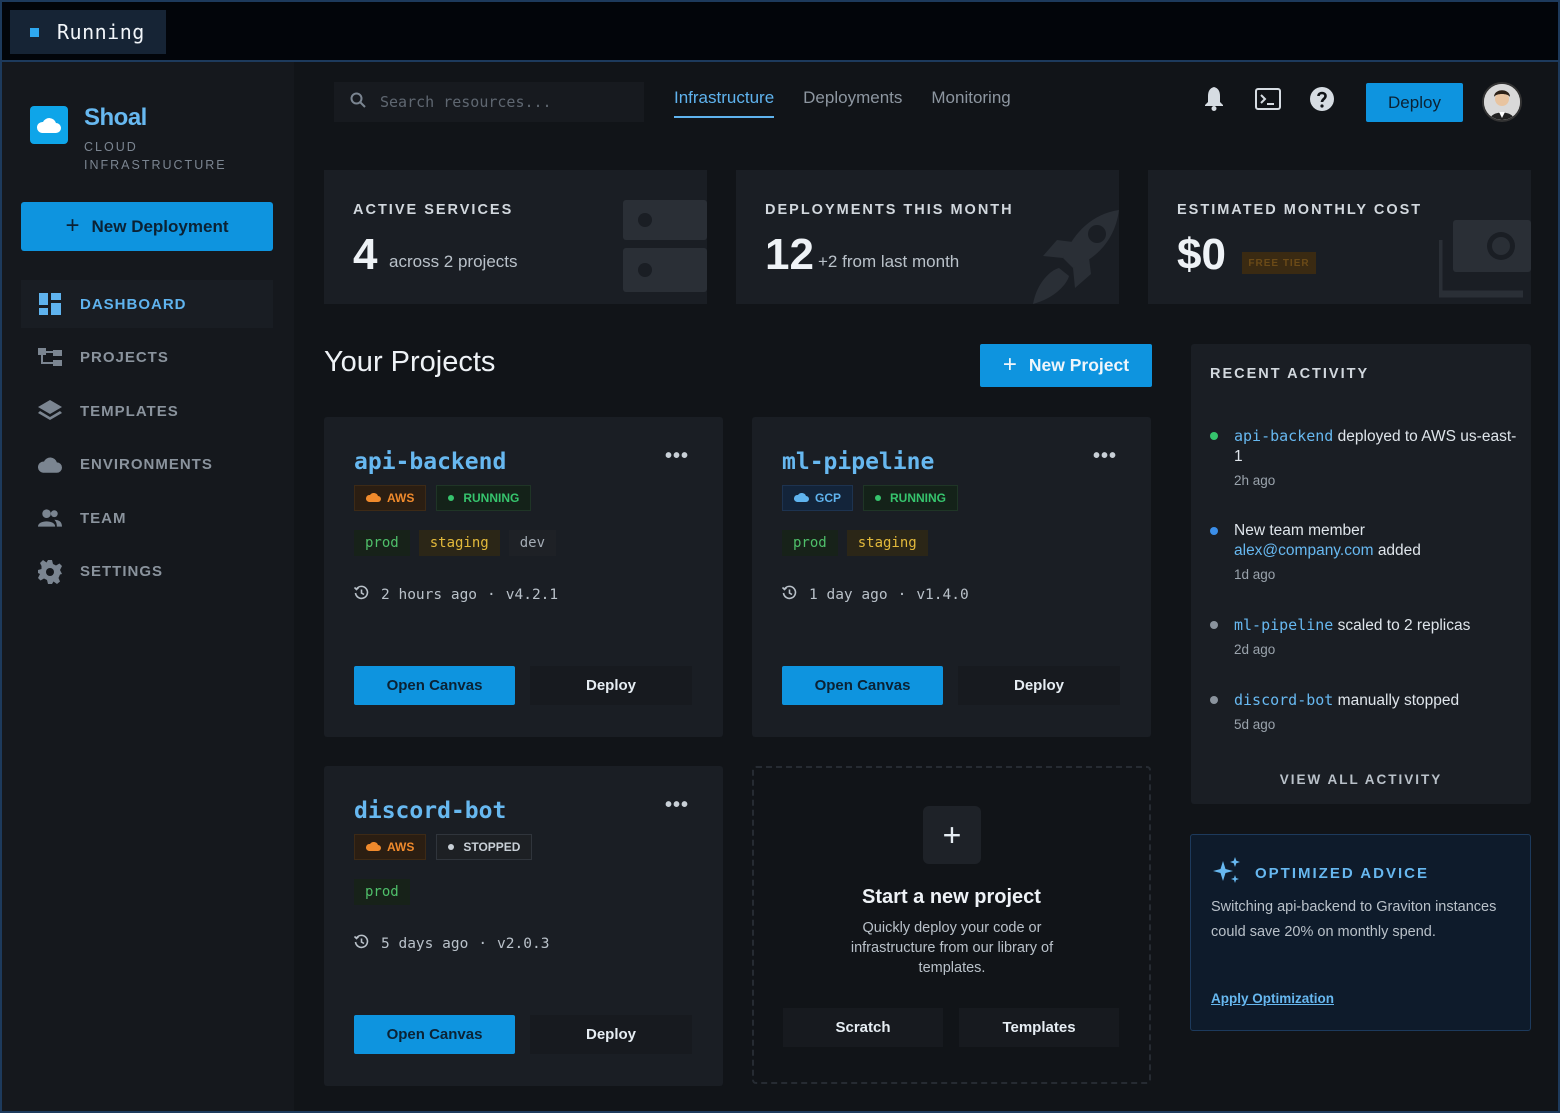 The width and height of the screenshot is (1560, 1113). What do you see at coordinates (401, 498) in the screenshot?
I see `cloud-label: AWS` at bounding box center [401, 498].